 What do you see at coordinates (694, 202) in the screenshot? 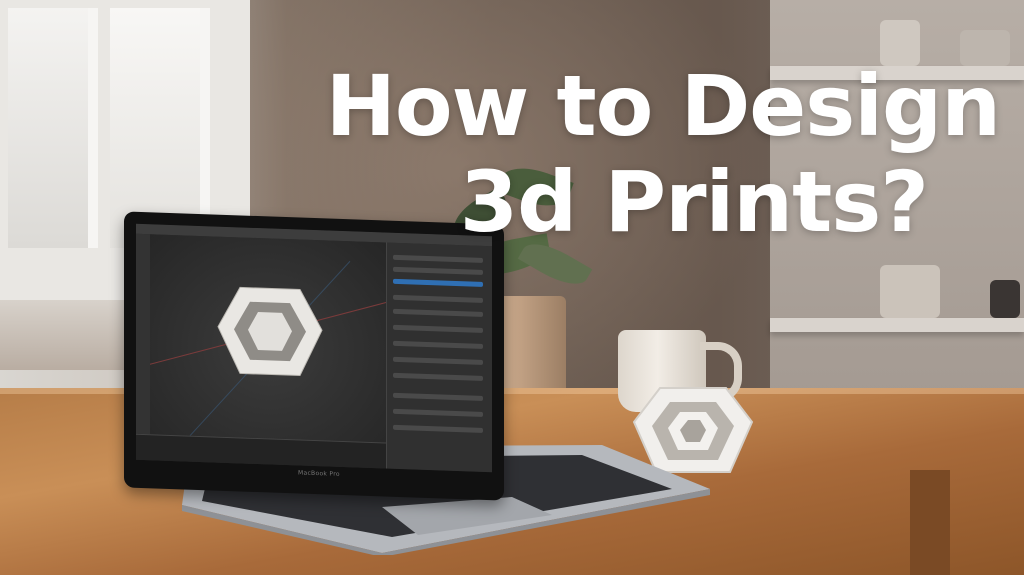
I see `headline-line-2: 3d Prints?` at bounding box center [694, 202].